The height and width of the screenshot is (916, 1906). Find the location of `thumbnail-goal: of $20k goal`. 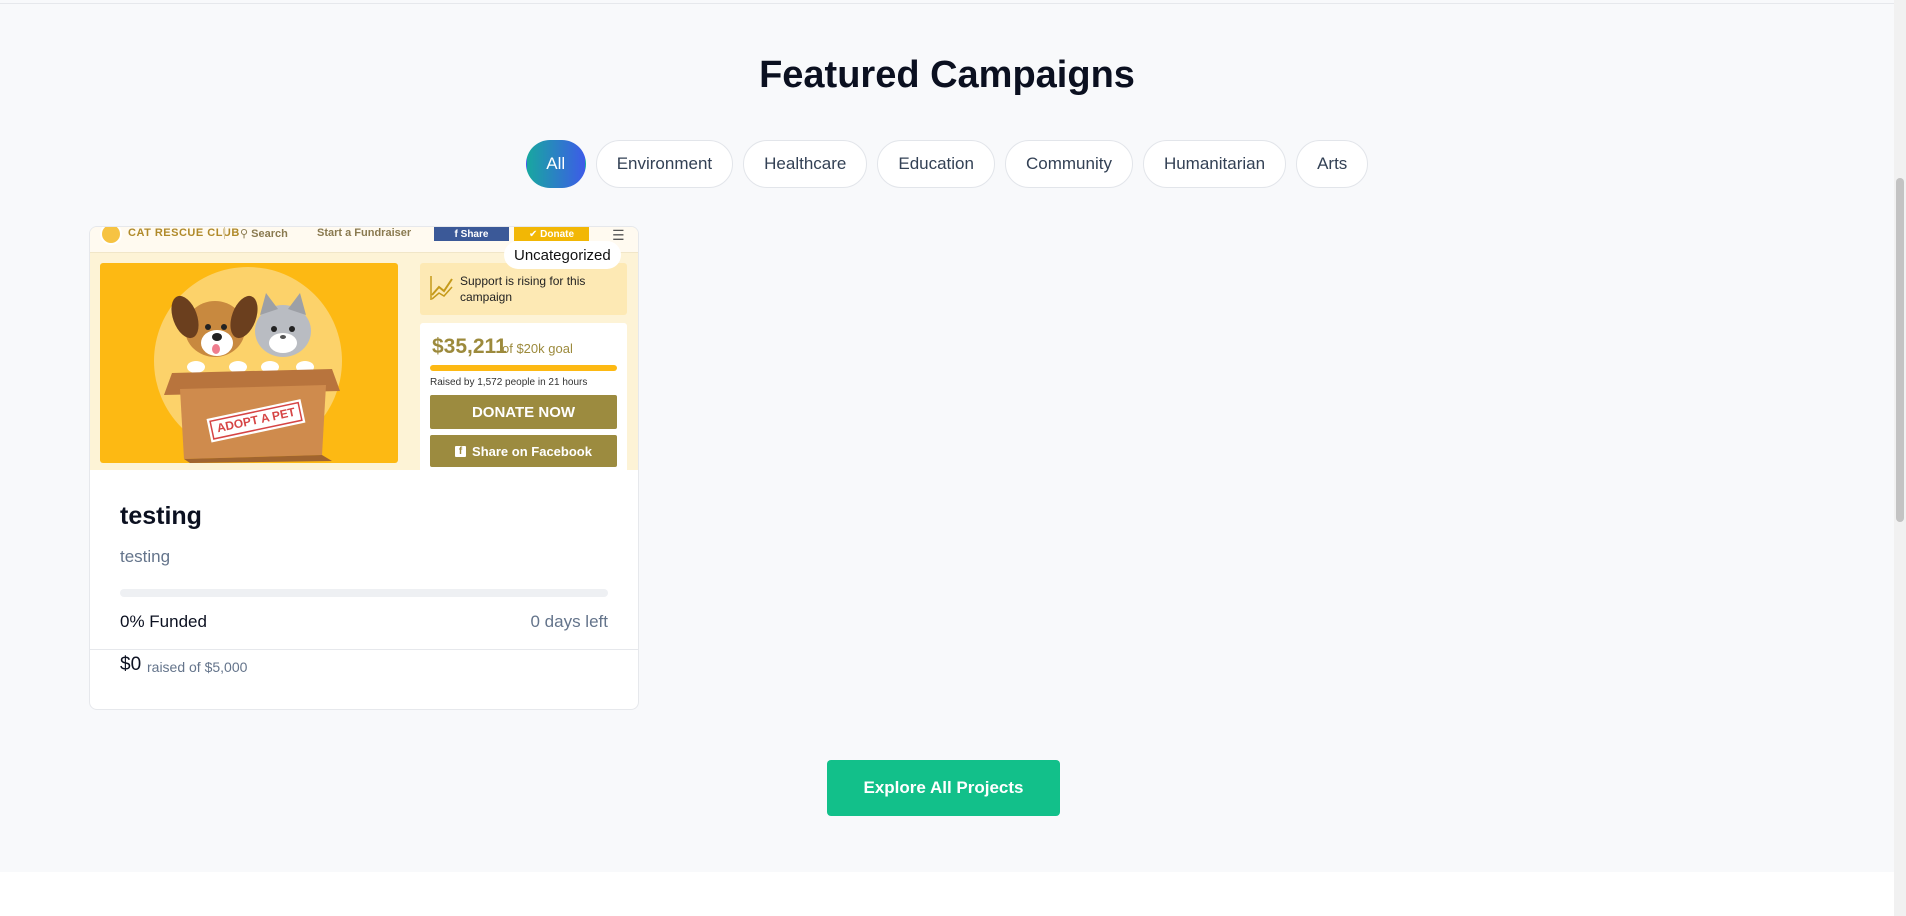

thumbnail-goal: of $20k goal is located at coordinates (537, 348).